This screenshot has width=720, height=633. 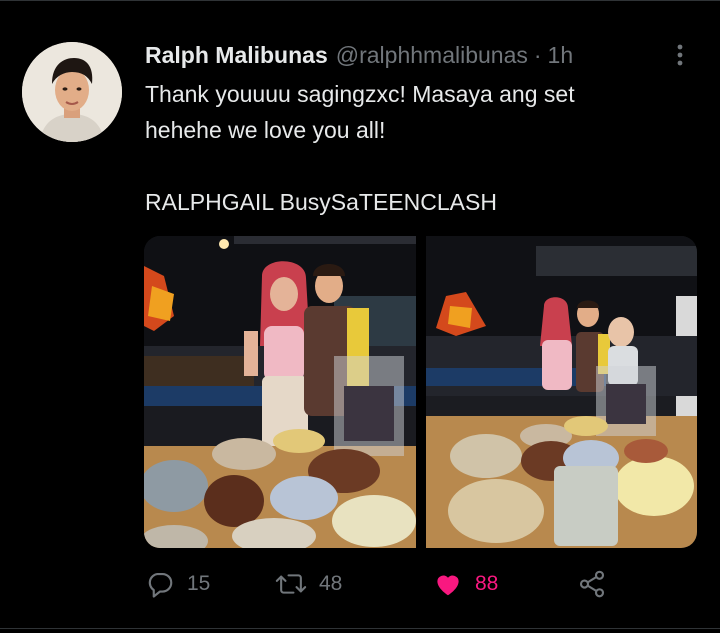 What do you see at coordinates (177, 584) in the screenshot?
I see `reply-button: 15` at bounding box center [177, 584].